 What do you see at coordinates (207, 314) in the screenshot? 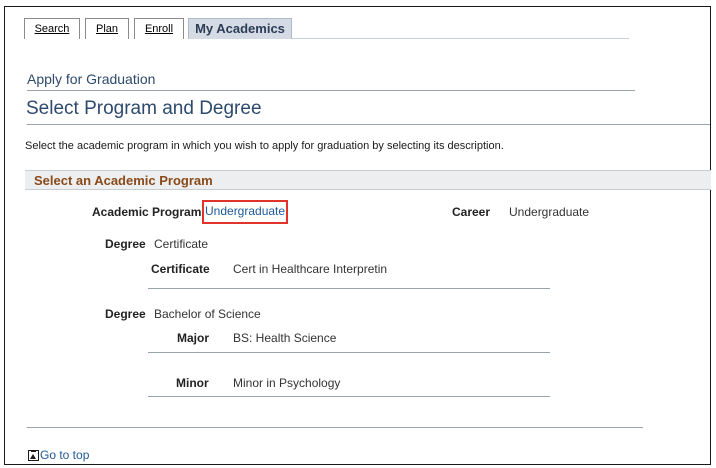
I see `degree-value: Bachelor of Science` at bounding box center [207, 314].